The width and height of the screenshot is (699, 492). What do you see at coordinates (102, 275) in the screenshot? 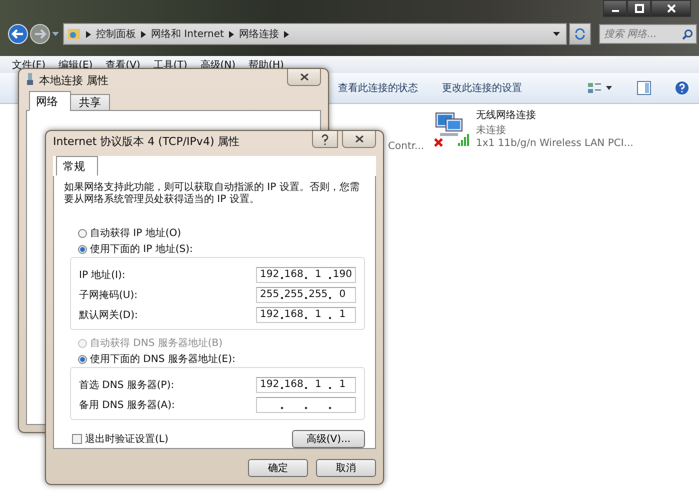
I see `field-label: IP 地址(I):` at bounding box center [102, 275].